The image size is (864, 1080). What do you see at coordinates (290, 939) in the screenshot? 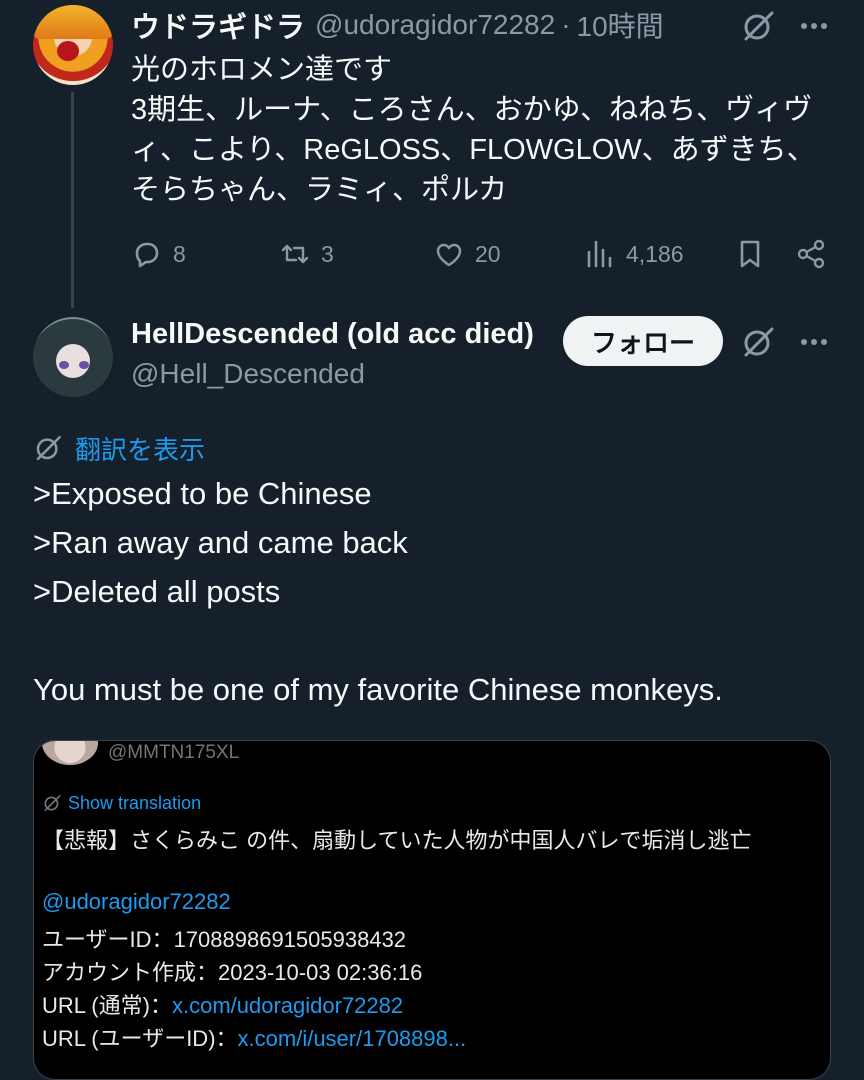
I see `embedded-userid-value: 1708898691505938432` at bounding box center [290, 939].